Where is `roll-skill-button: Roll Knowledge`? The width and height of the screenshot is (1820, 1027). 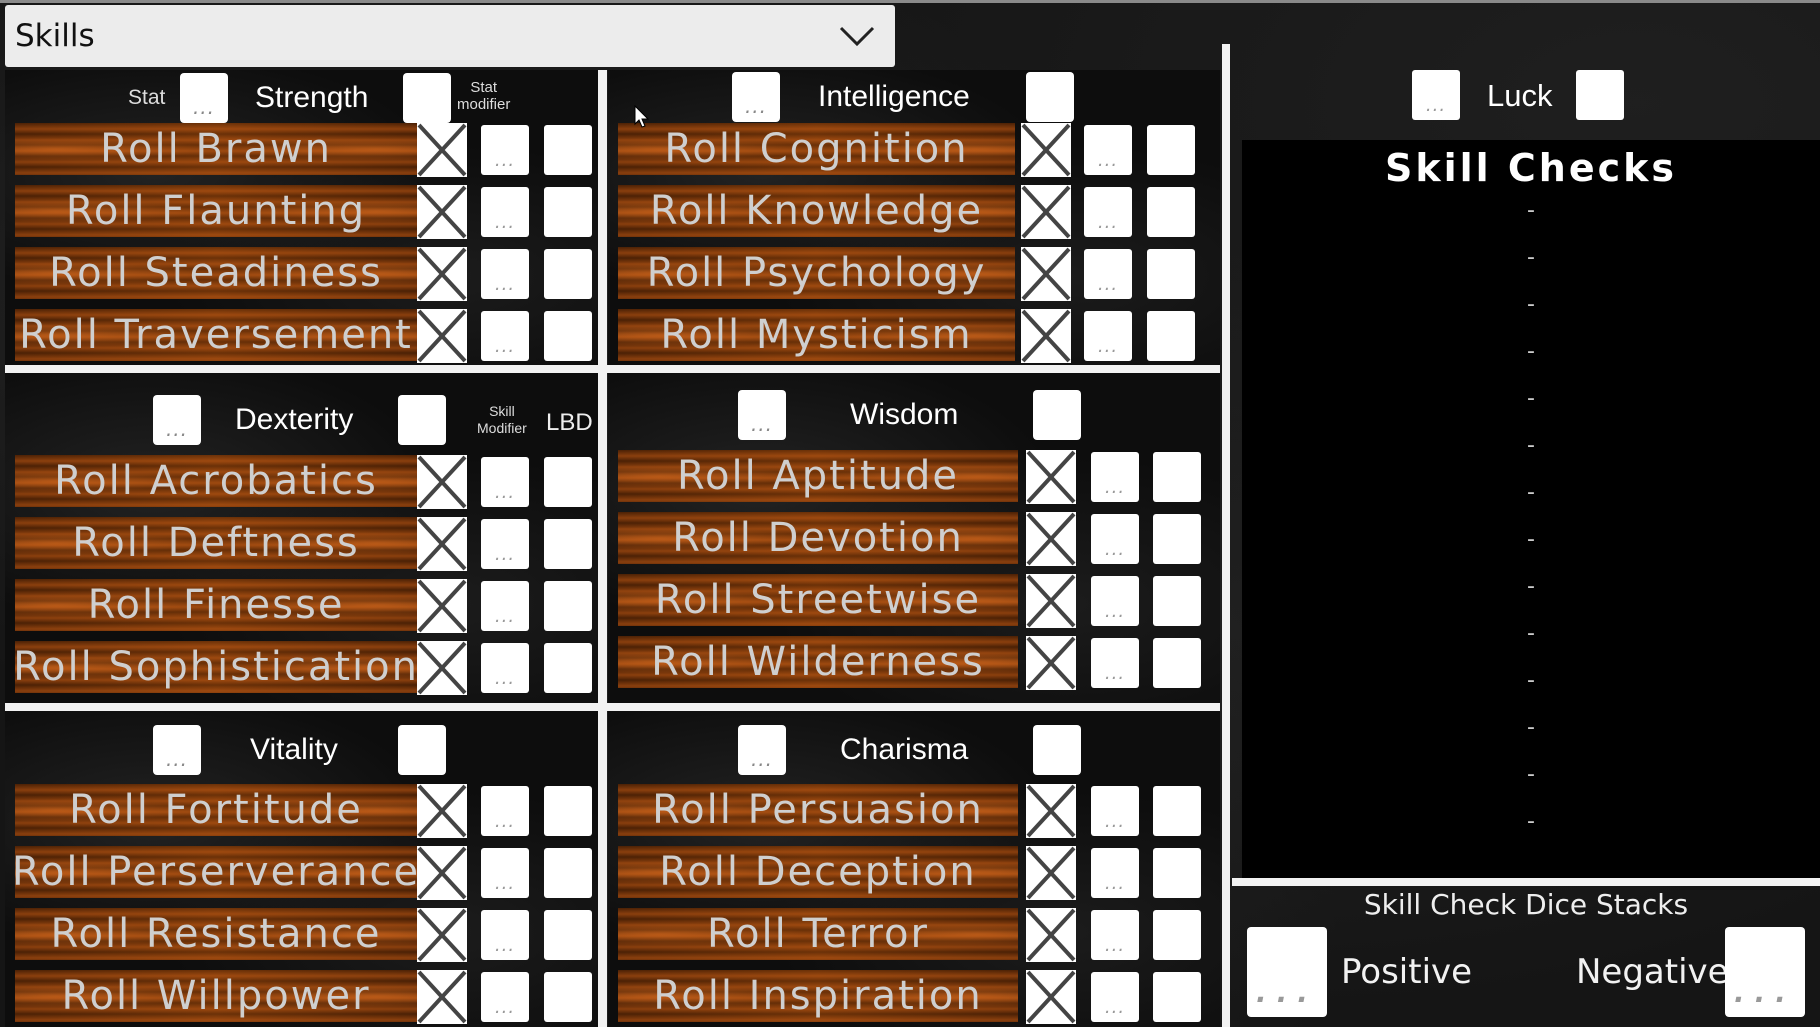
roll-skill-button: Roll Knowledge is located at coordinates (816, 211).